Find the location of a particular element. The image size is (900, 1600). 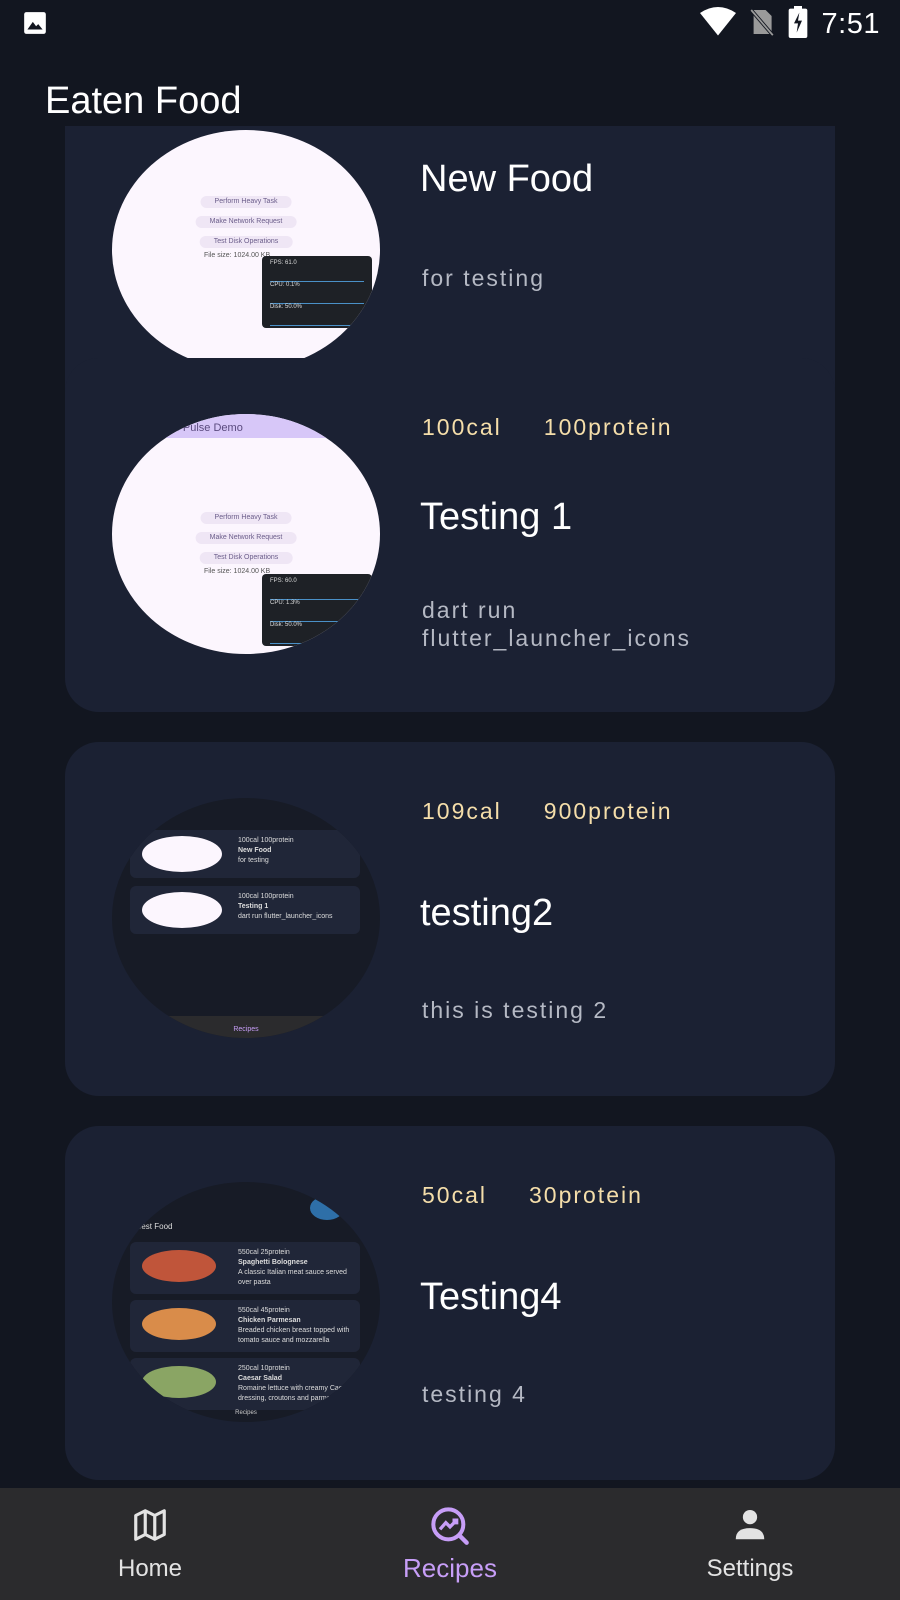

thumb-text: Chicken Parmesan is located at coordinates (269, 1320).